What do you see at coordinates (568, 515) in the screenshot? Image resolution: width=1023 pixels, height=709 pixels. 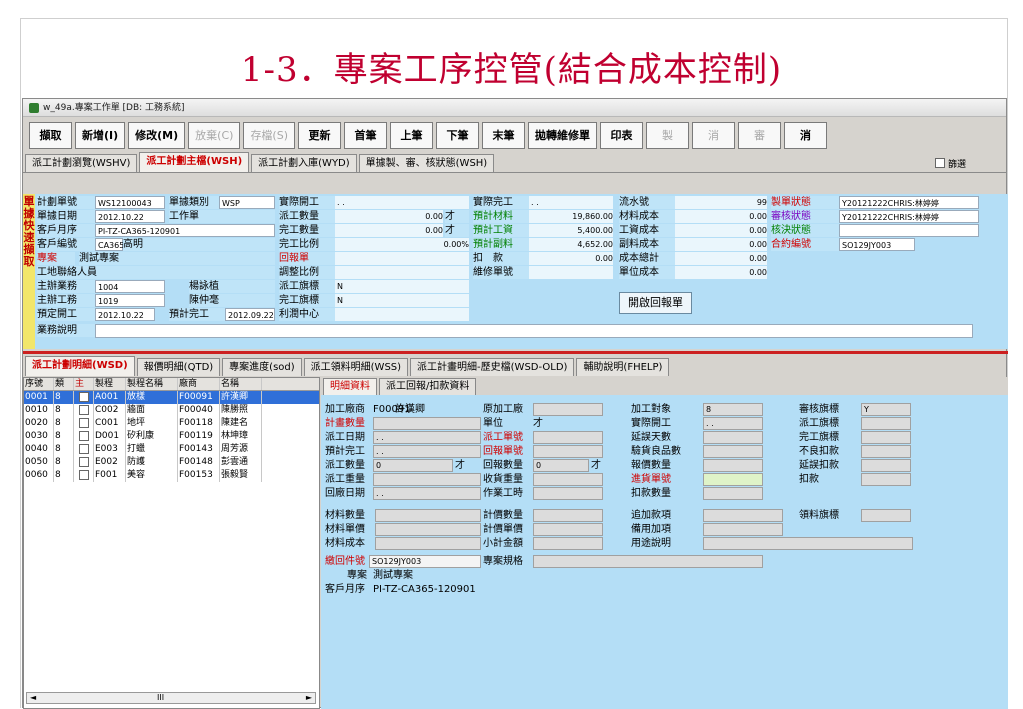 I see `price-qty-field` at bounding box center [568, 515].